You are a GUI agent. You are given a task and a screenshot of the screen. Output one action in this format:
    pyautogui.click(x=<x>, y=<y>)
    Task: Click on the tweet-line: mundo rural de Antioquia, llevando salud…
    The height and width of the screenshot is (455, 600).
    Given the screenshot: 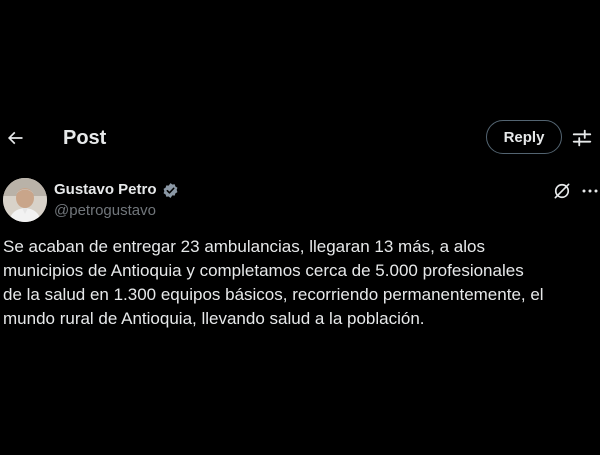 What is the action you would take?
    pyautogui.click(x=214, y=318)
    